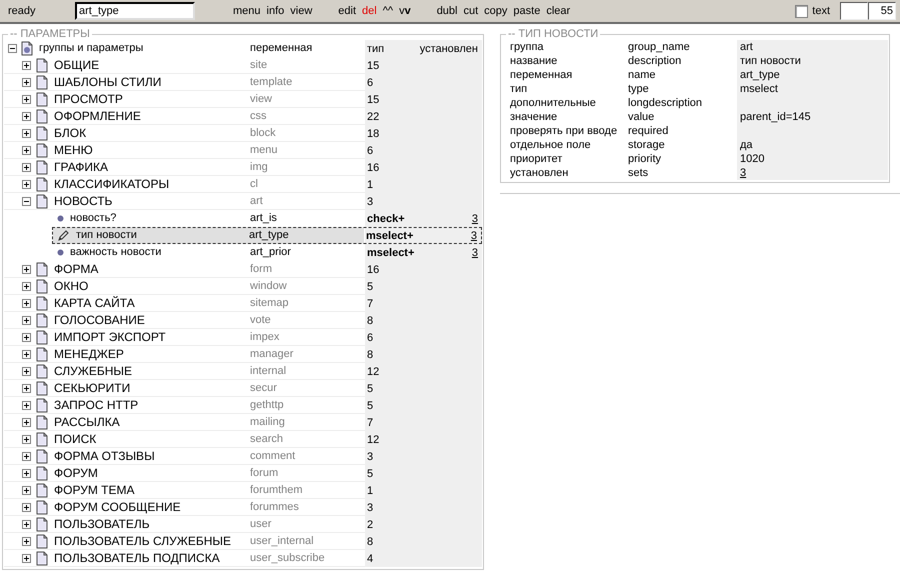  I want to click on toolbar-link: cut, so click(470, 11).